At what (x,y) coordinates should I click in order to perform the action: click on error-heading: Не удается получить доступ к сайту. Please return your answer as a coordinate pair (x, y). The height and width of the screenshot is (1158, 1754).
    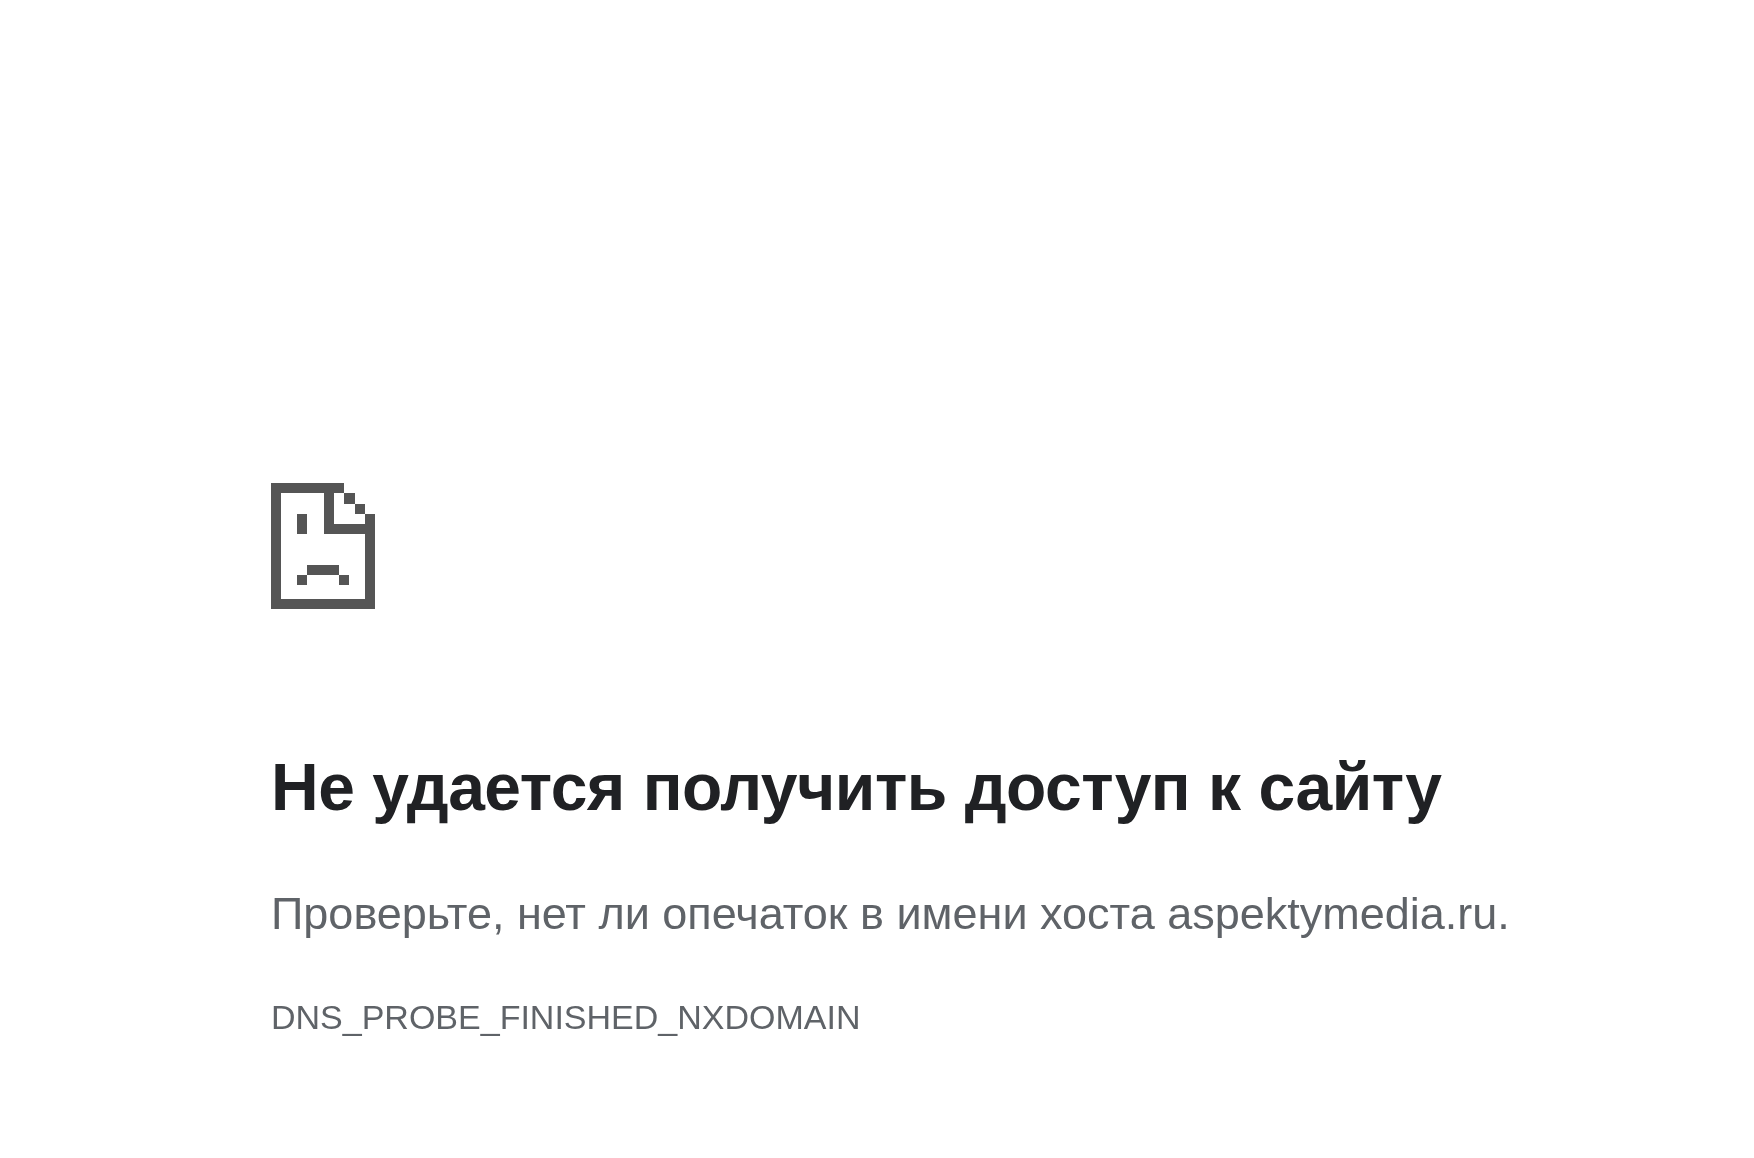
    Looking at the image, I should click on (856, 787).